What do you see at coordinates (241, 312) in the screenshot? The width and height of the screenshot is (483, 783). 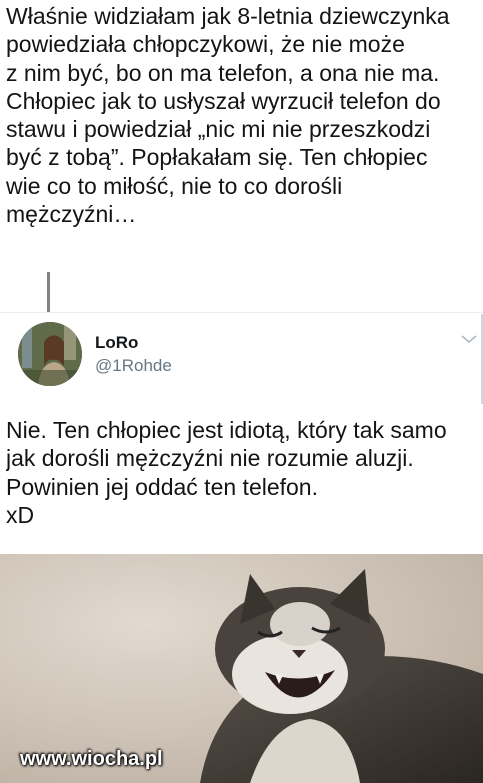 I see `tweet-divider` at bounding box center [241, 312].